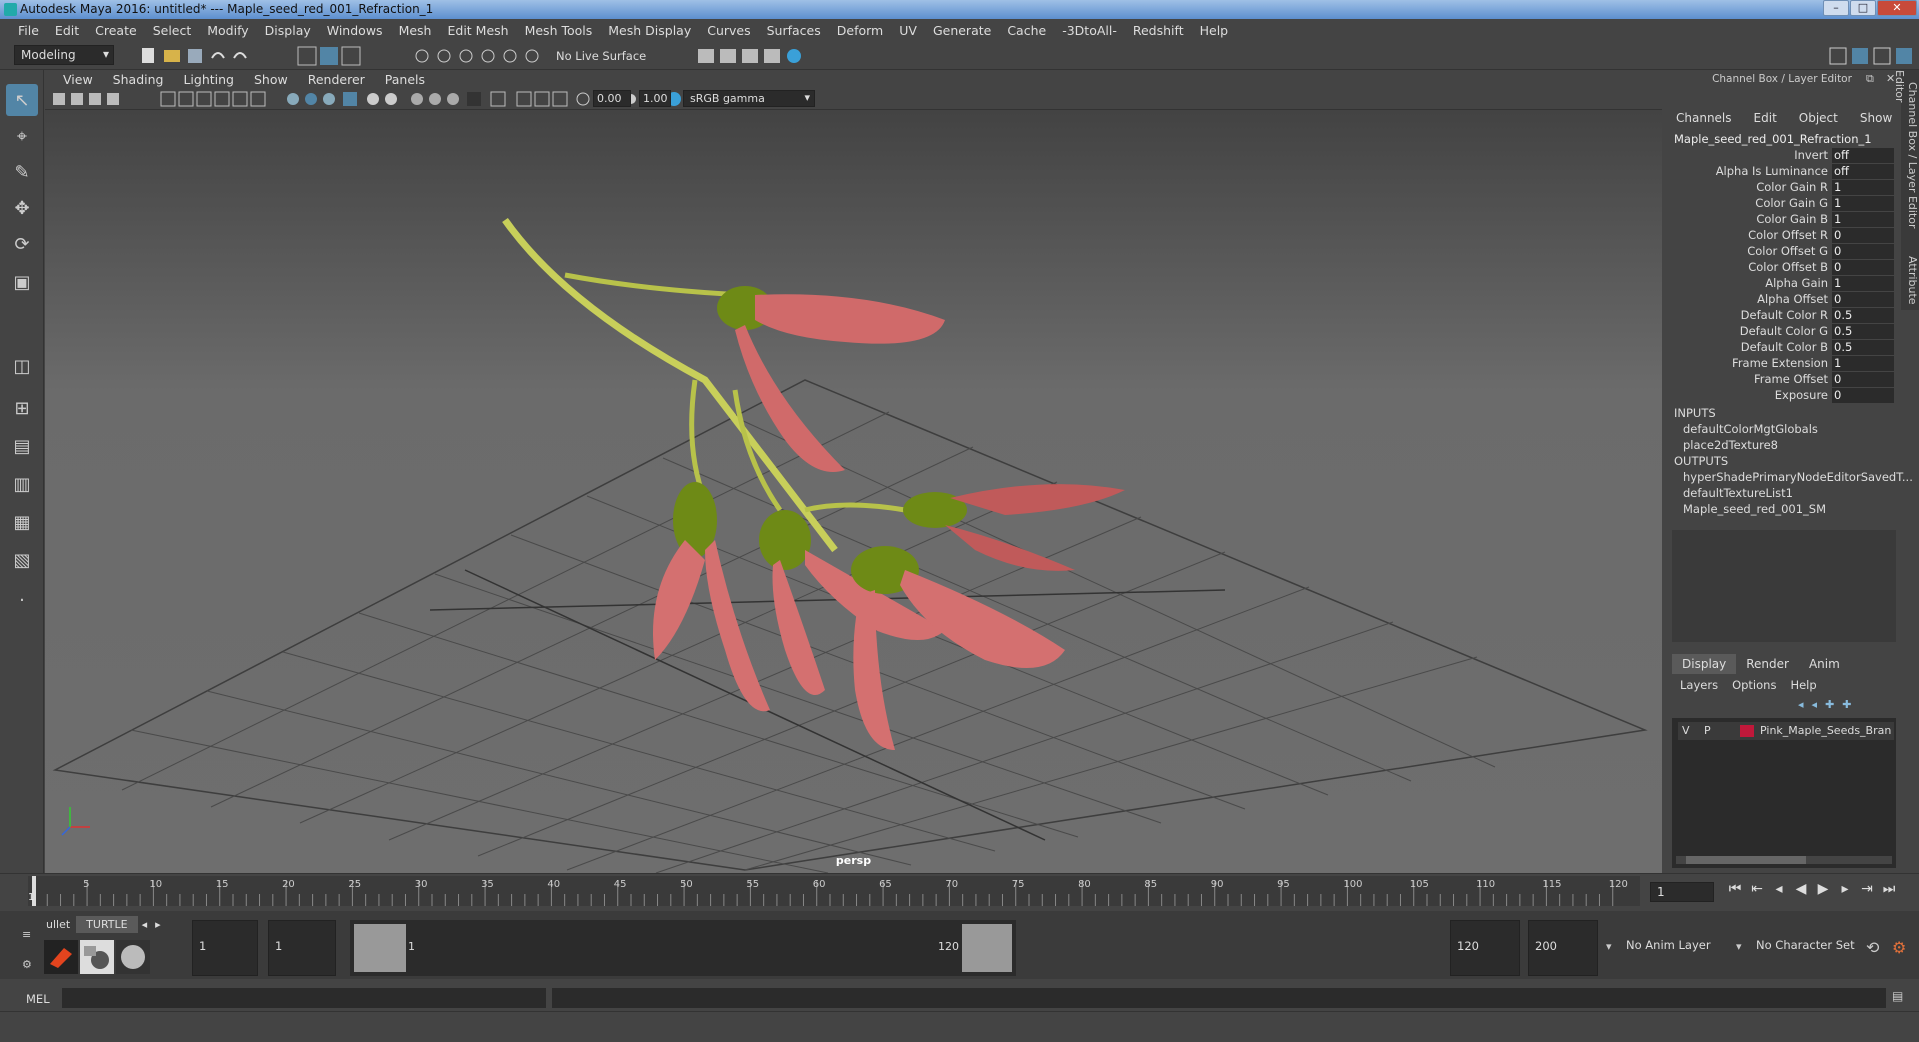 This screenshot has width=1919, height=1042. Describe the element at coordinates (908, 30) in the screenshot. I see `menu-uv: UV` at that location.